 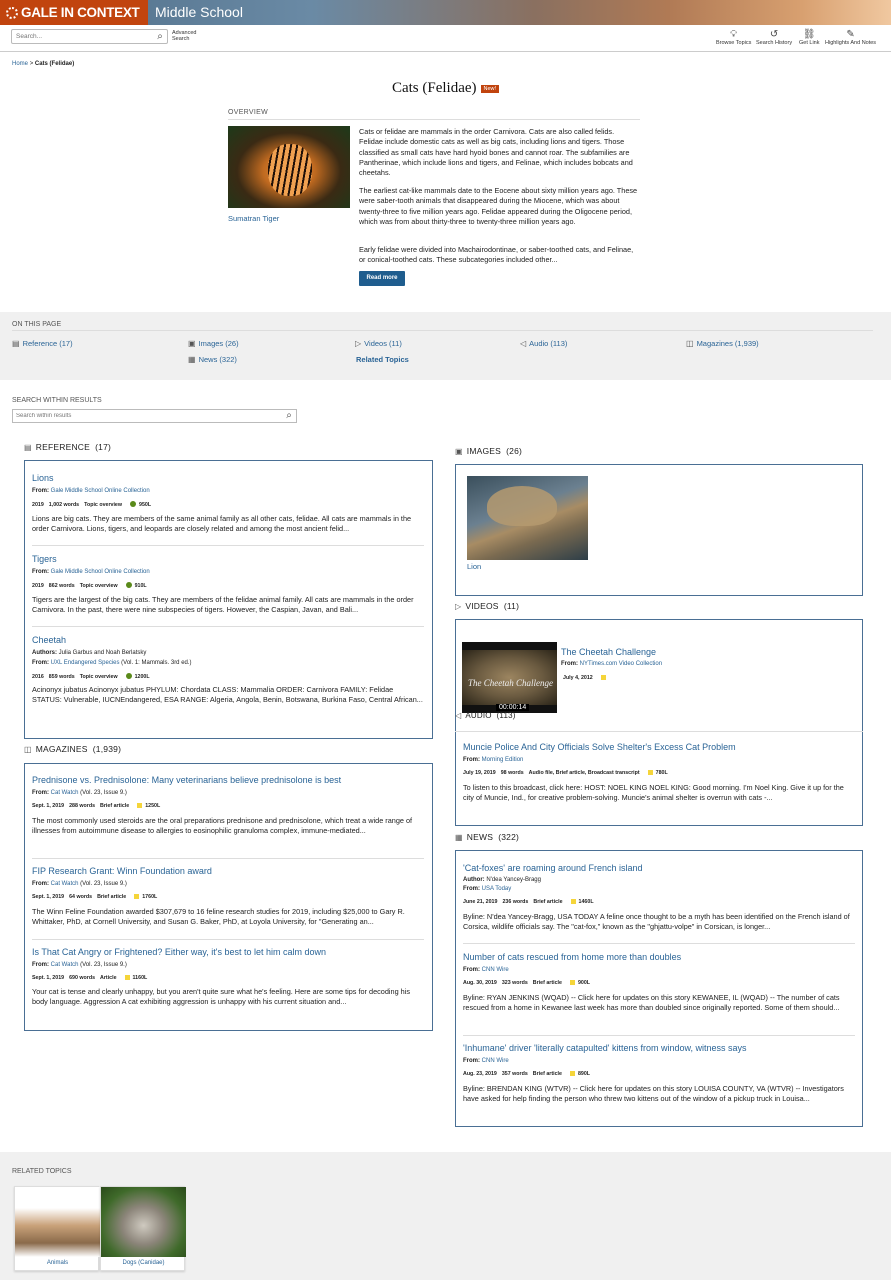 I want to click on breadcrumb: Home > Cats (Felidae), so click(x=43, y=64).